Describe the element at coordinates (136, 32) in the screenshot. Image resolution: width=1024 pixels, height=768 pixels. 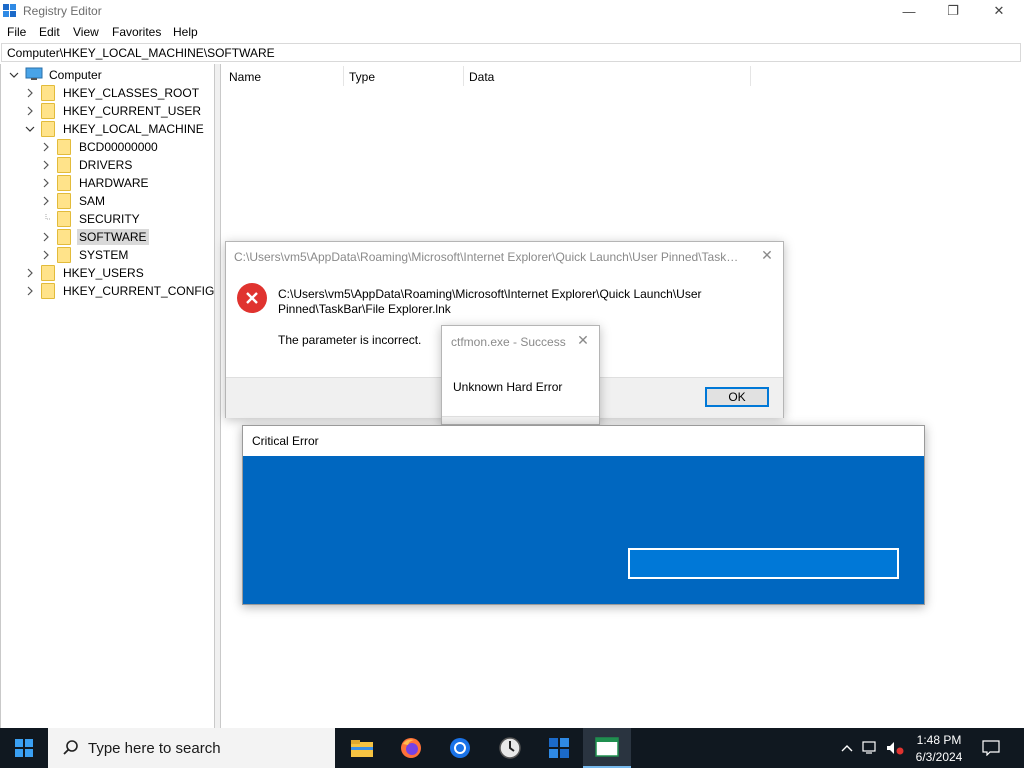
I see `menu-favorites: Favorites` at that location.